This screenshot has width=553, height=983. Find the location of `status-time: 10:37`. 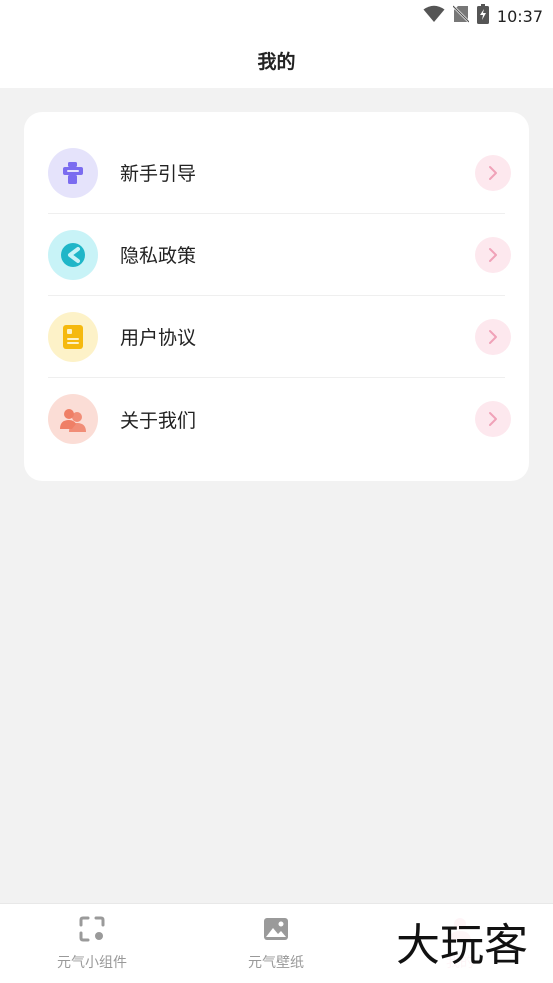

status-time: 10:37 is located at coordinates (519, 16).